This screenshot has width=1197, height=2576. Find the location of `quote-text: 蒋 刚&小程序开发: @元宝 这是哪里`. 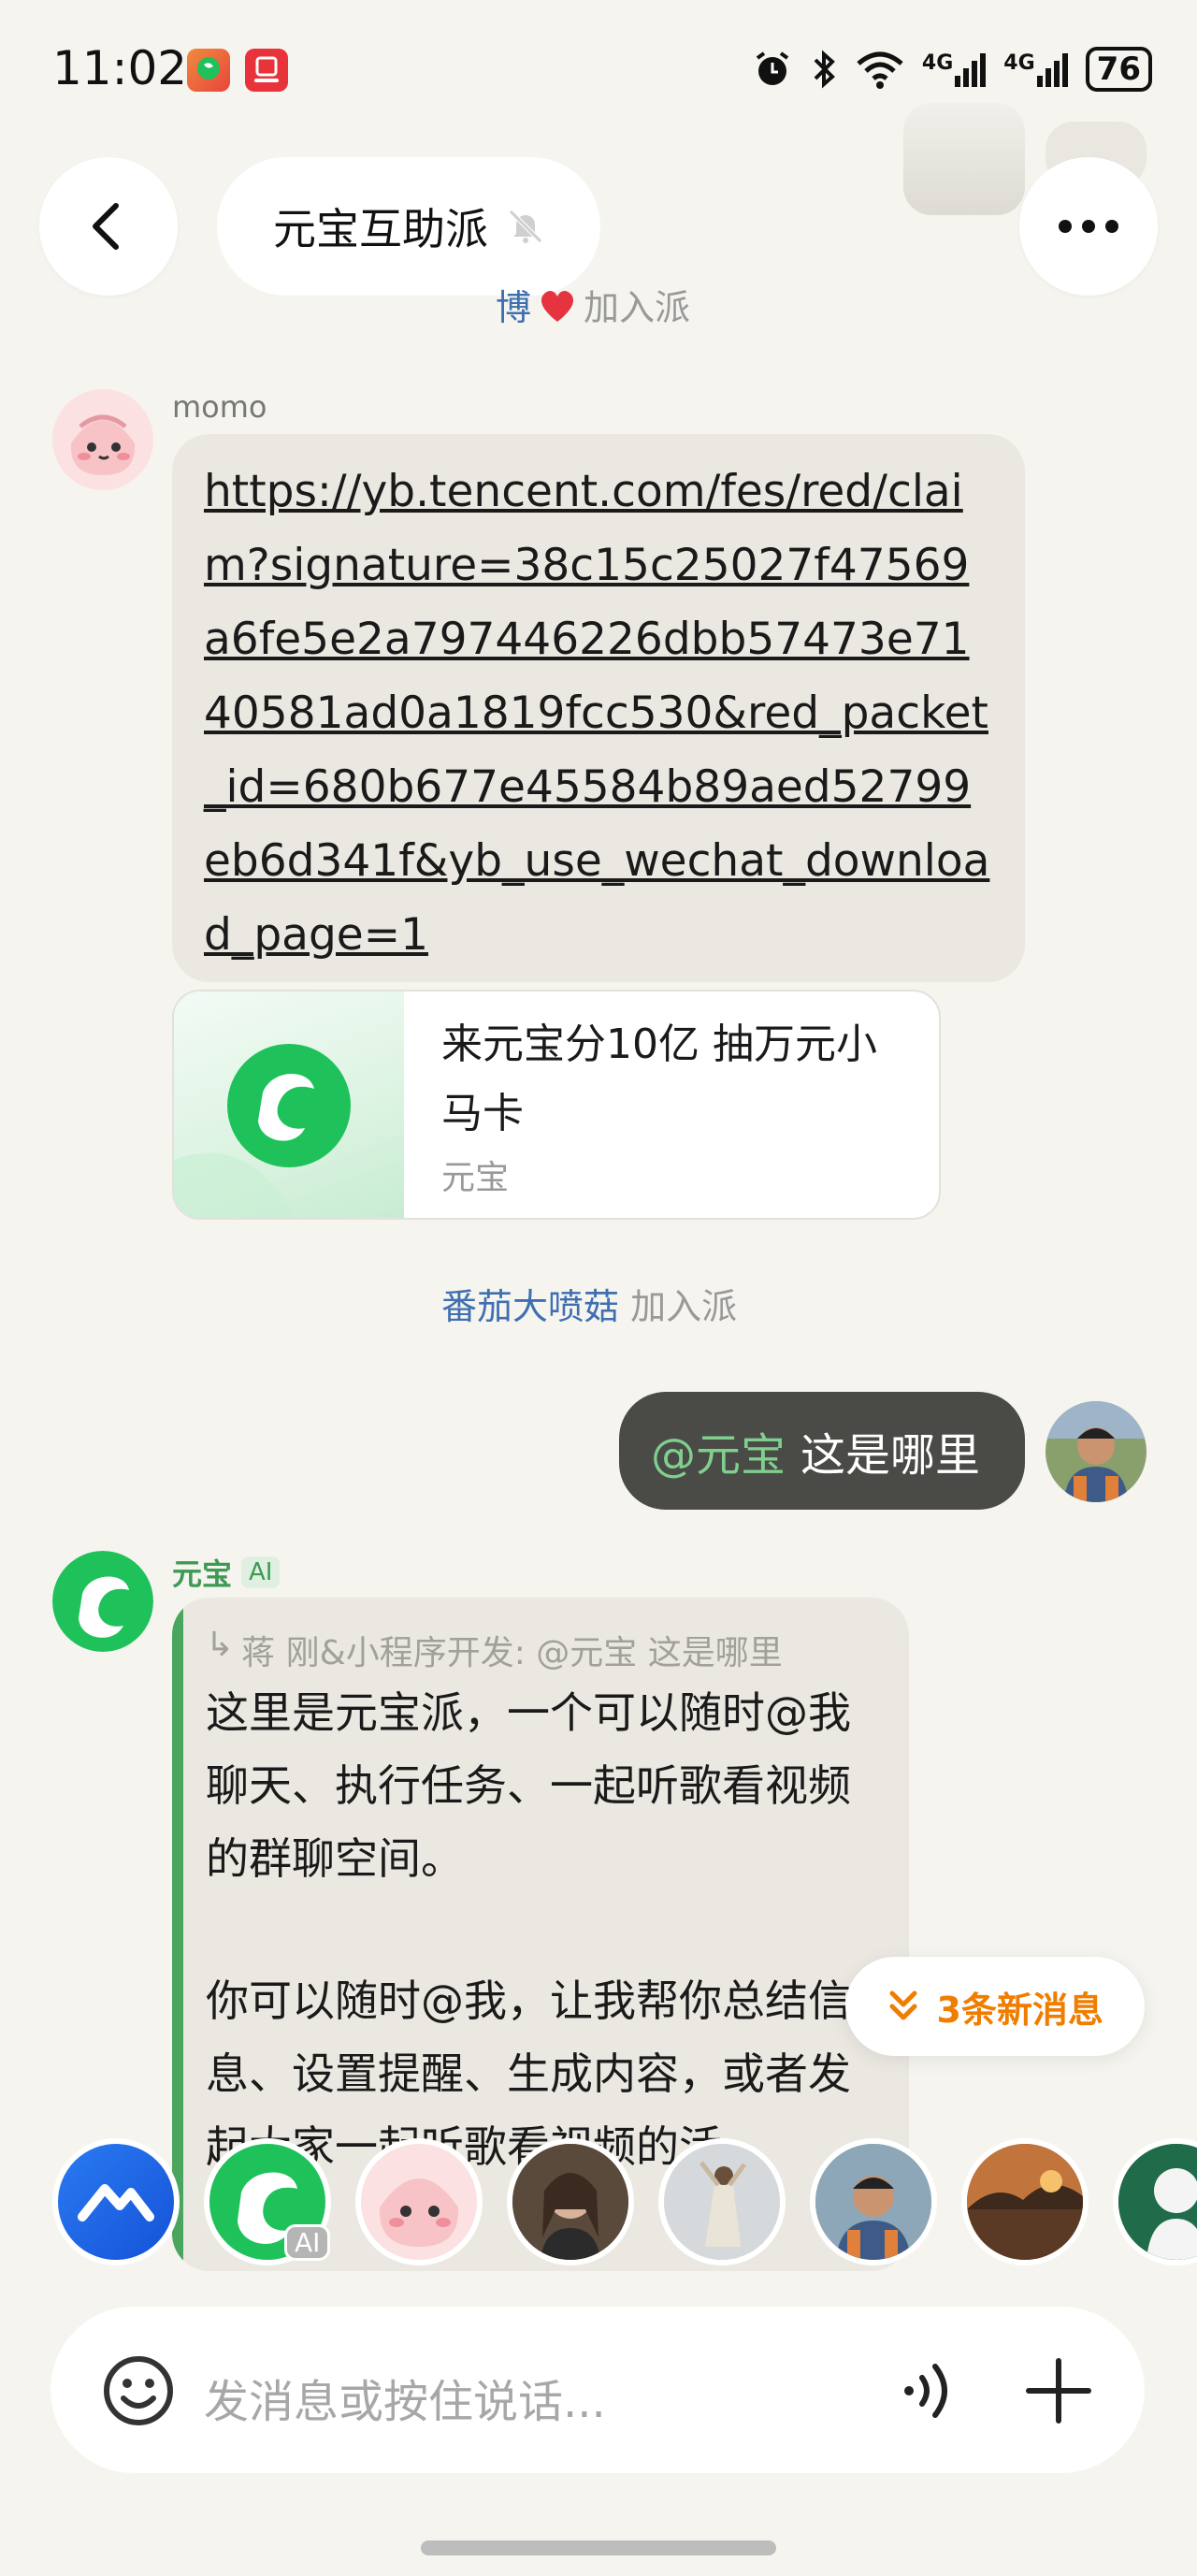

quote-text: 蒋 刚&小程序开发: @元宝 这是哪里 is located at coordinates (512, 1653).